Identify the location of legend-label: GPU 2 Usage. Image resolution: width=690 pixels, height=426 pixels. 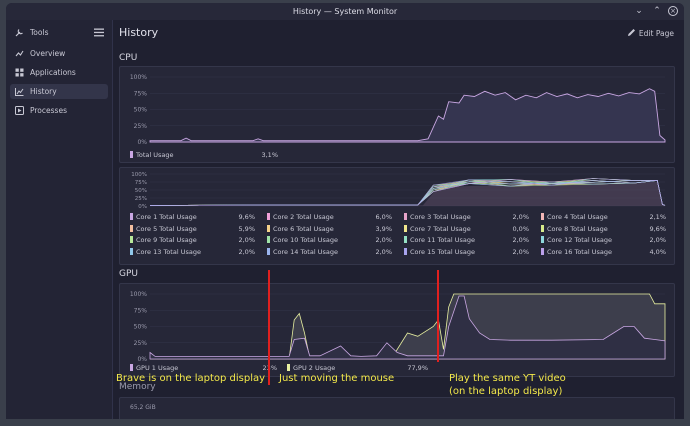
(314, 368).